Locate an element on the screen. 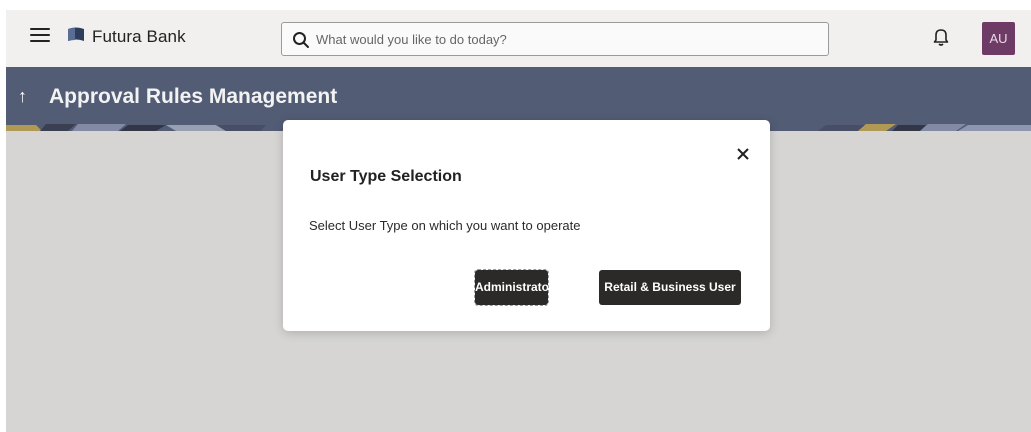 This screenshot has height=432, width=1031. bank-logo-icon is located at coordinates (76, 35).